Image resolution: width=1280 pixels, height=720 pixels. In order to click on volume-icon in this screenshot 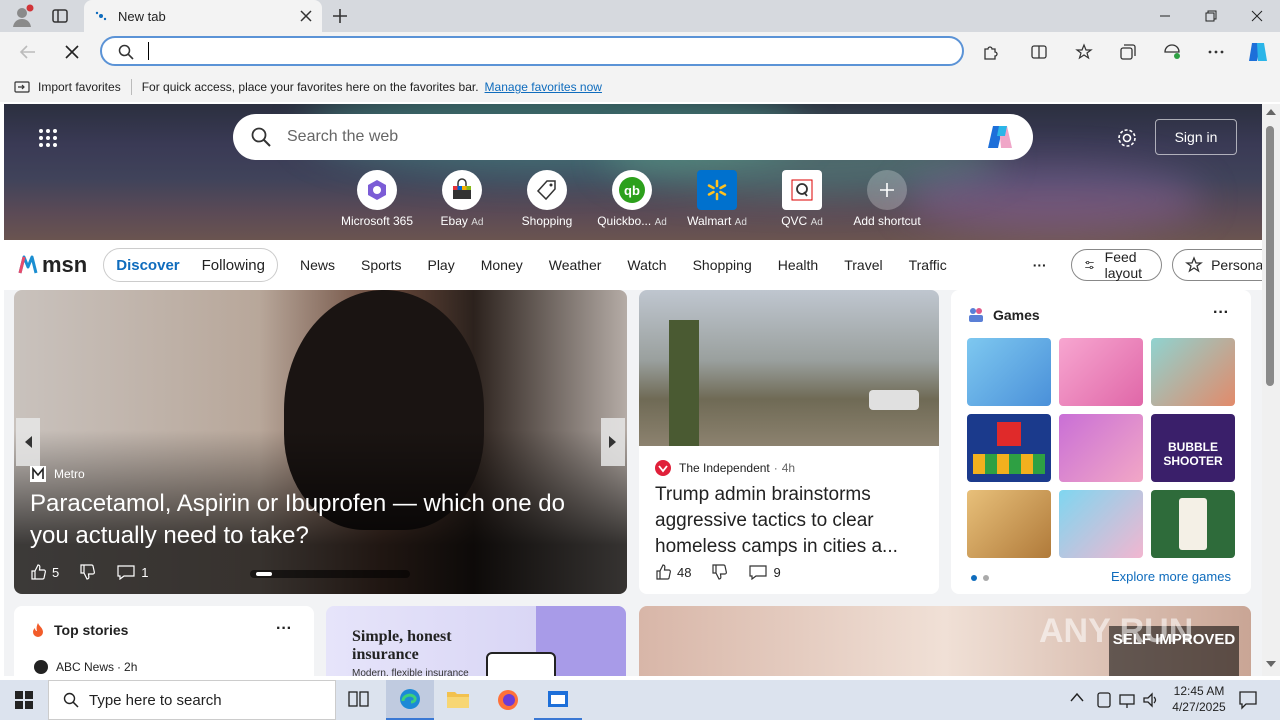, I will do `click(1151, 700)`.